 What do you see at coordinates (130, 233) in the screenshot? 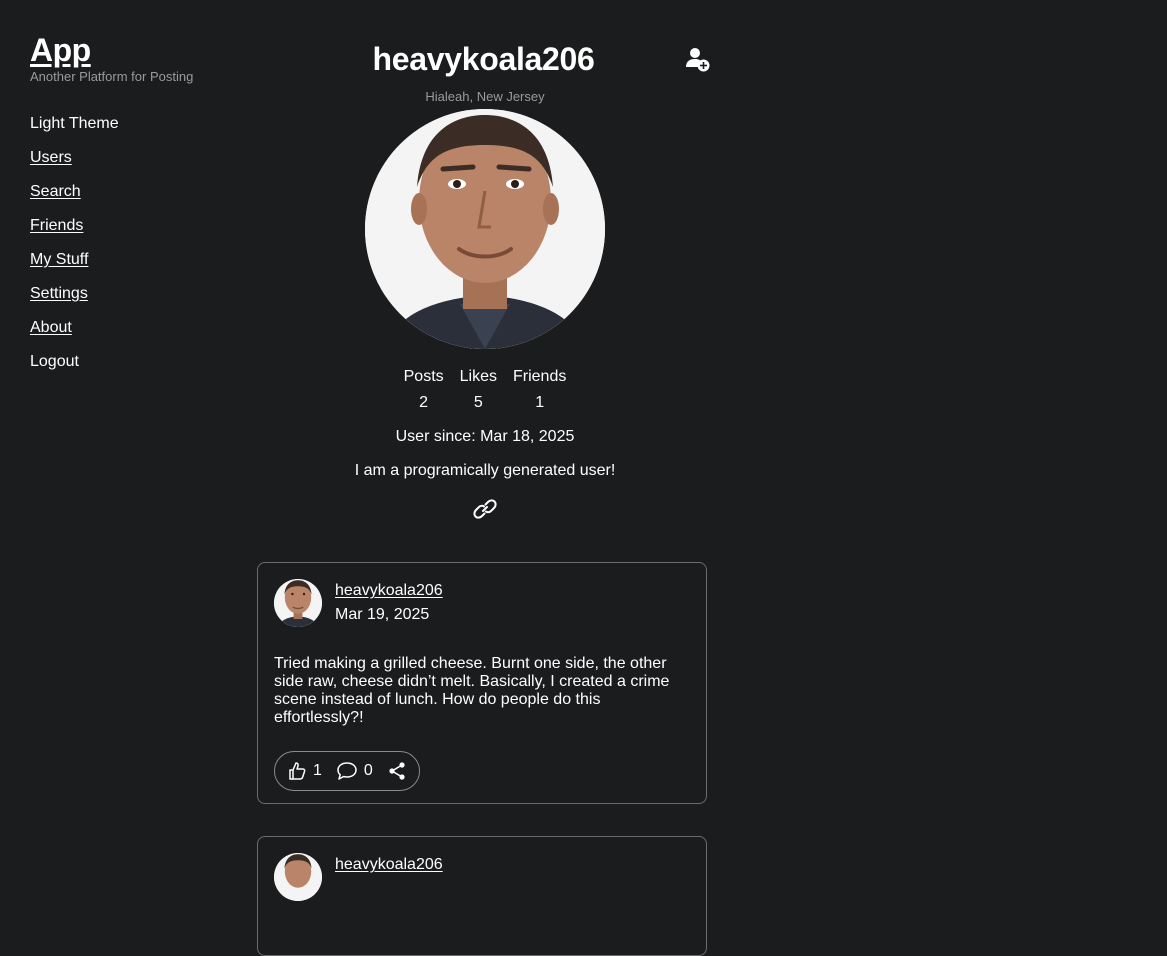
I see `nav-friends: Friends` at bounding box center [130, 233].